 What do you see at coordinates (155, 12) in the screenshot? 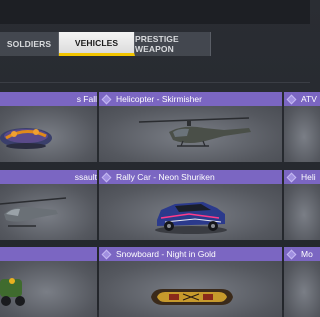
I see `top-bar` at bounding box center [155, 12].